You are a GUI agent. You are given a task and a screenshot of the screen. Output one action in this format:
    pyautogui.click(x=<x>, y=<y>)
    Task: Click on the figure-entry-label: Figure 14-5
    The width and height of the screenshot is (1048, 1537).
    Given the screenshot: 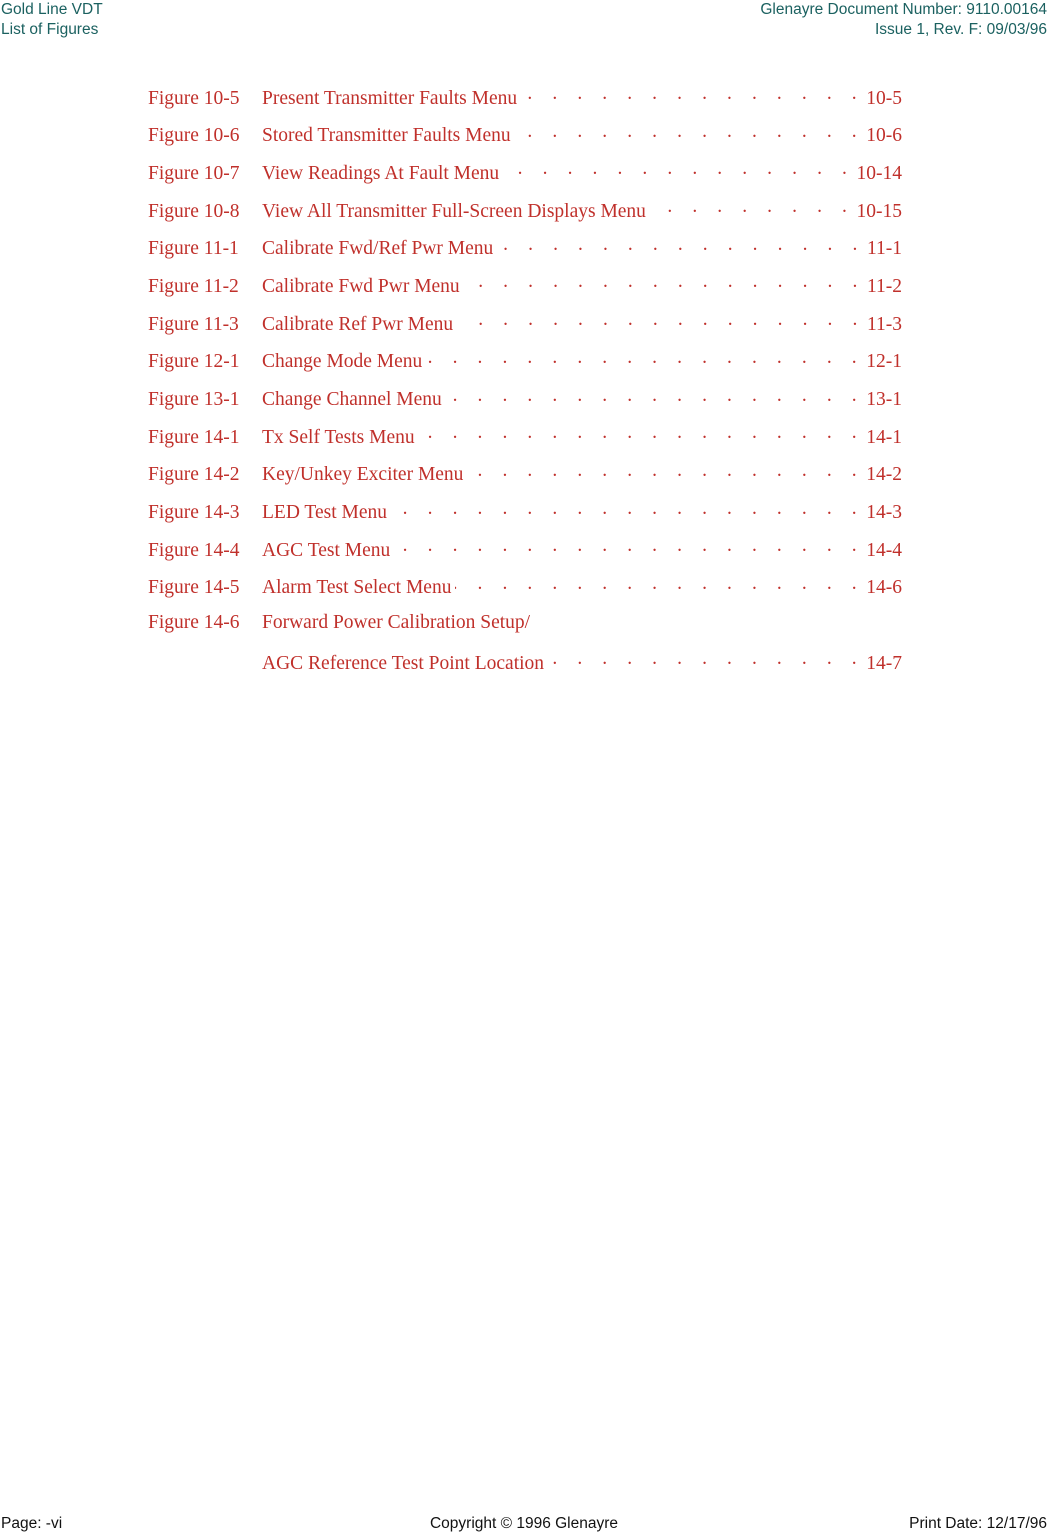 What is the action you would take?
    pyautogui.click(x=194, y=588)
    